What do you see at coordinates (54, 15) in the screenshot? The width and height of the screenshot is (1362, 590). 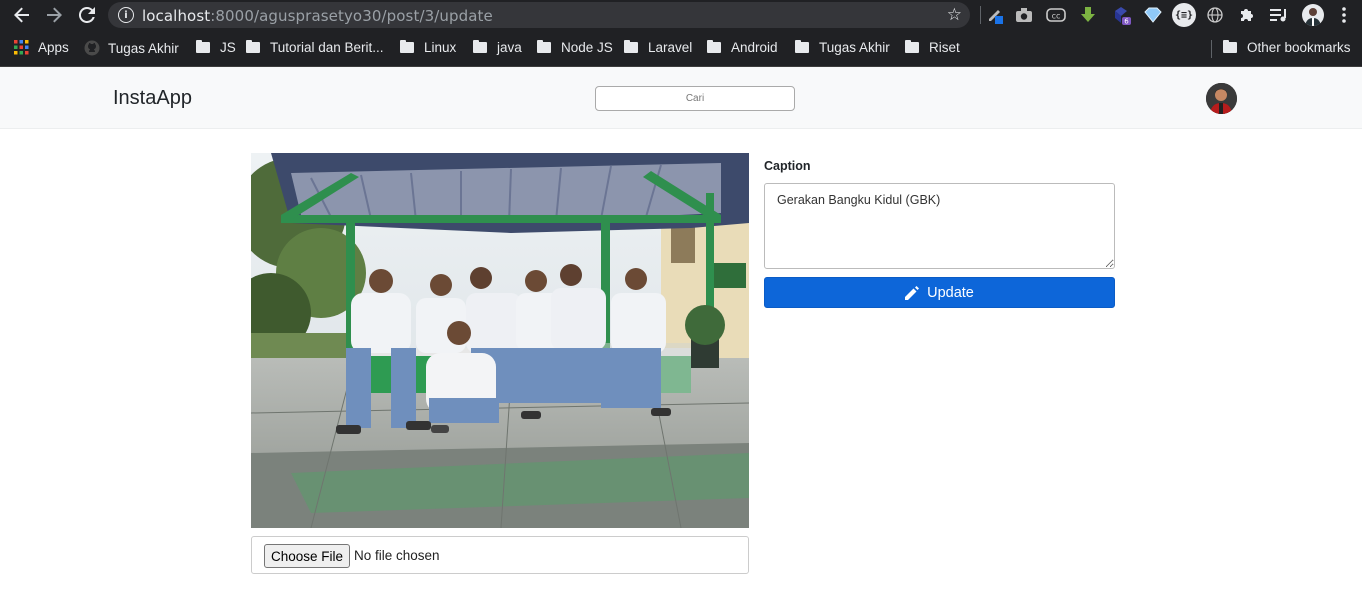 I see `forward-icon` at bounding box center [54, 15].